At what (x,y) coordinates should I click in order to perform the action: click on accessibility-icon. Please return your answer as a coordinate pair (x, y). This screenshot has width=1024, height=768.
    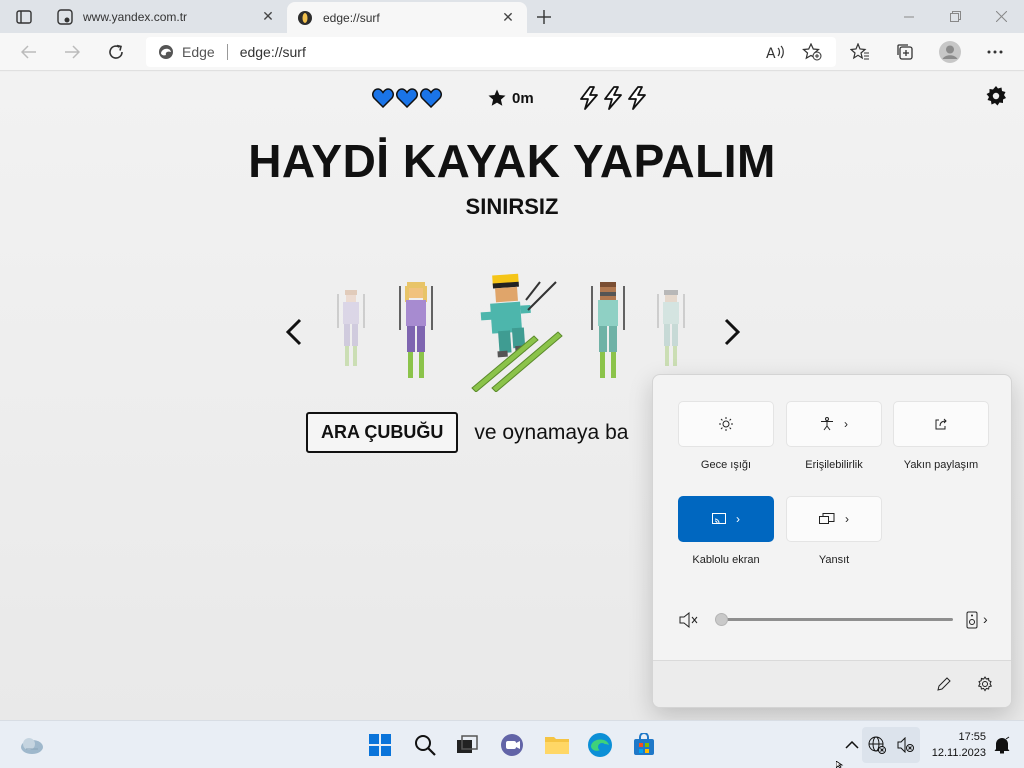
    Looking at the image, I should click on (827, 424).